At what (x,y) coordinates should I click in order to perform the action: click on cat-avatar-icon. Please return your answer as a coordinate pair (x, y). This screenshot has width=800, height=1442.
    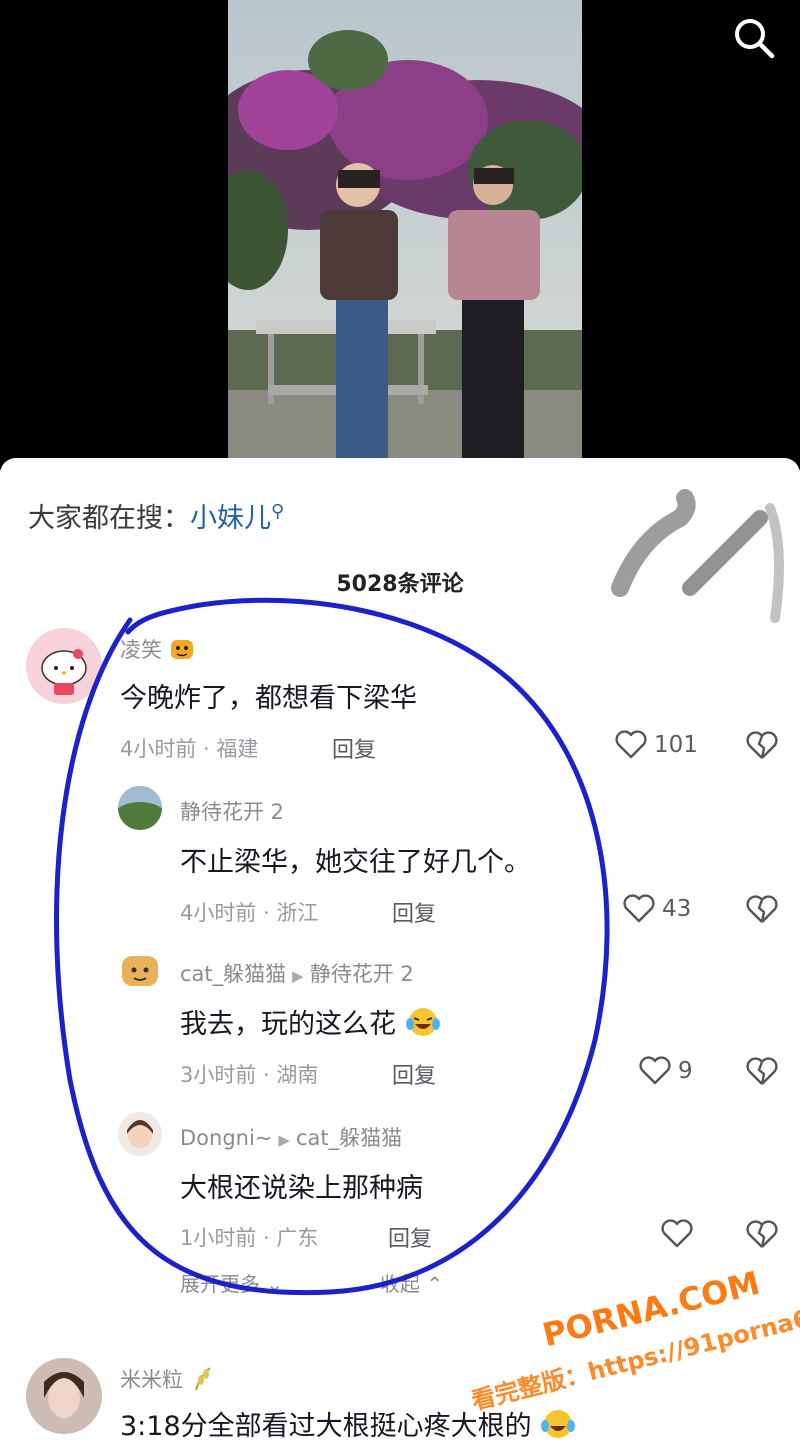
    Looking at the image, I should click on (140, 971).